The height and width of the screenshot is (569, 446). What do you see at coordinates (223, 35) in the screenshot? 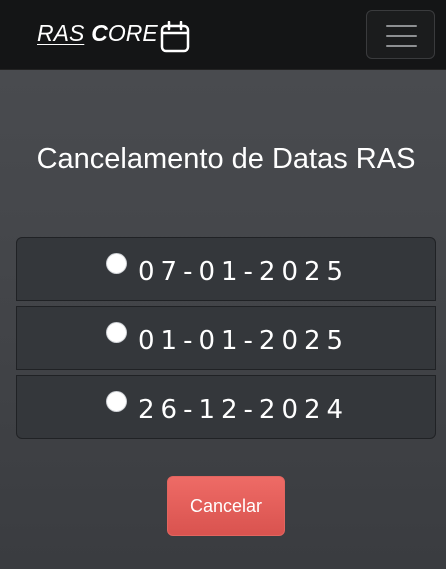
I see `navbar: RAS C ORE` at bounding box center [223, 35].